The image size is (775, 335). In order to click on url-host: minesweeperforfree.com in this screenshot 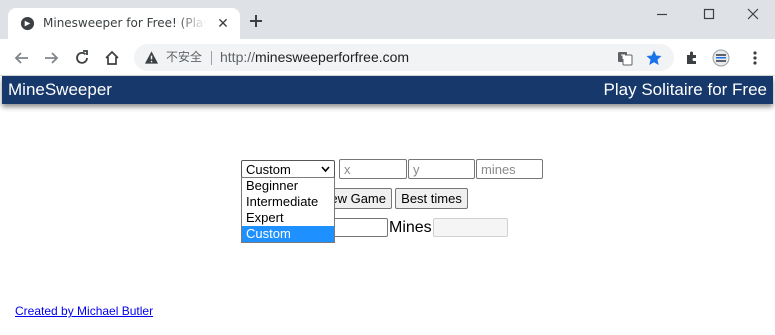, I will do `click(332, 57)`.